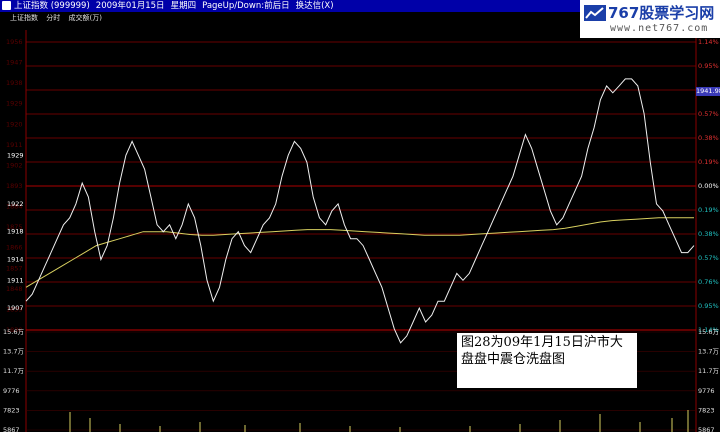 The image size is (720, 432). Describe the element at coordinates (706, 429) in the screenshot. I see `volume-right-tick: 5867` at that location.